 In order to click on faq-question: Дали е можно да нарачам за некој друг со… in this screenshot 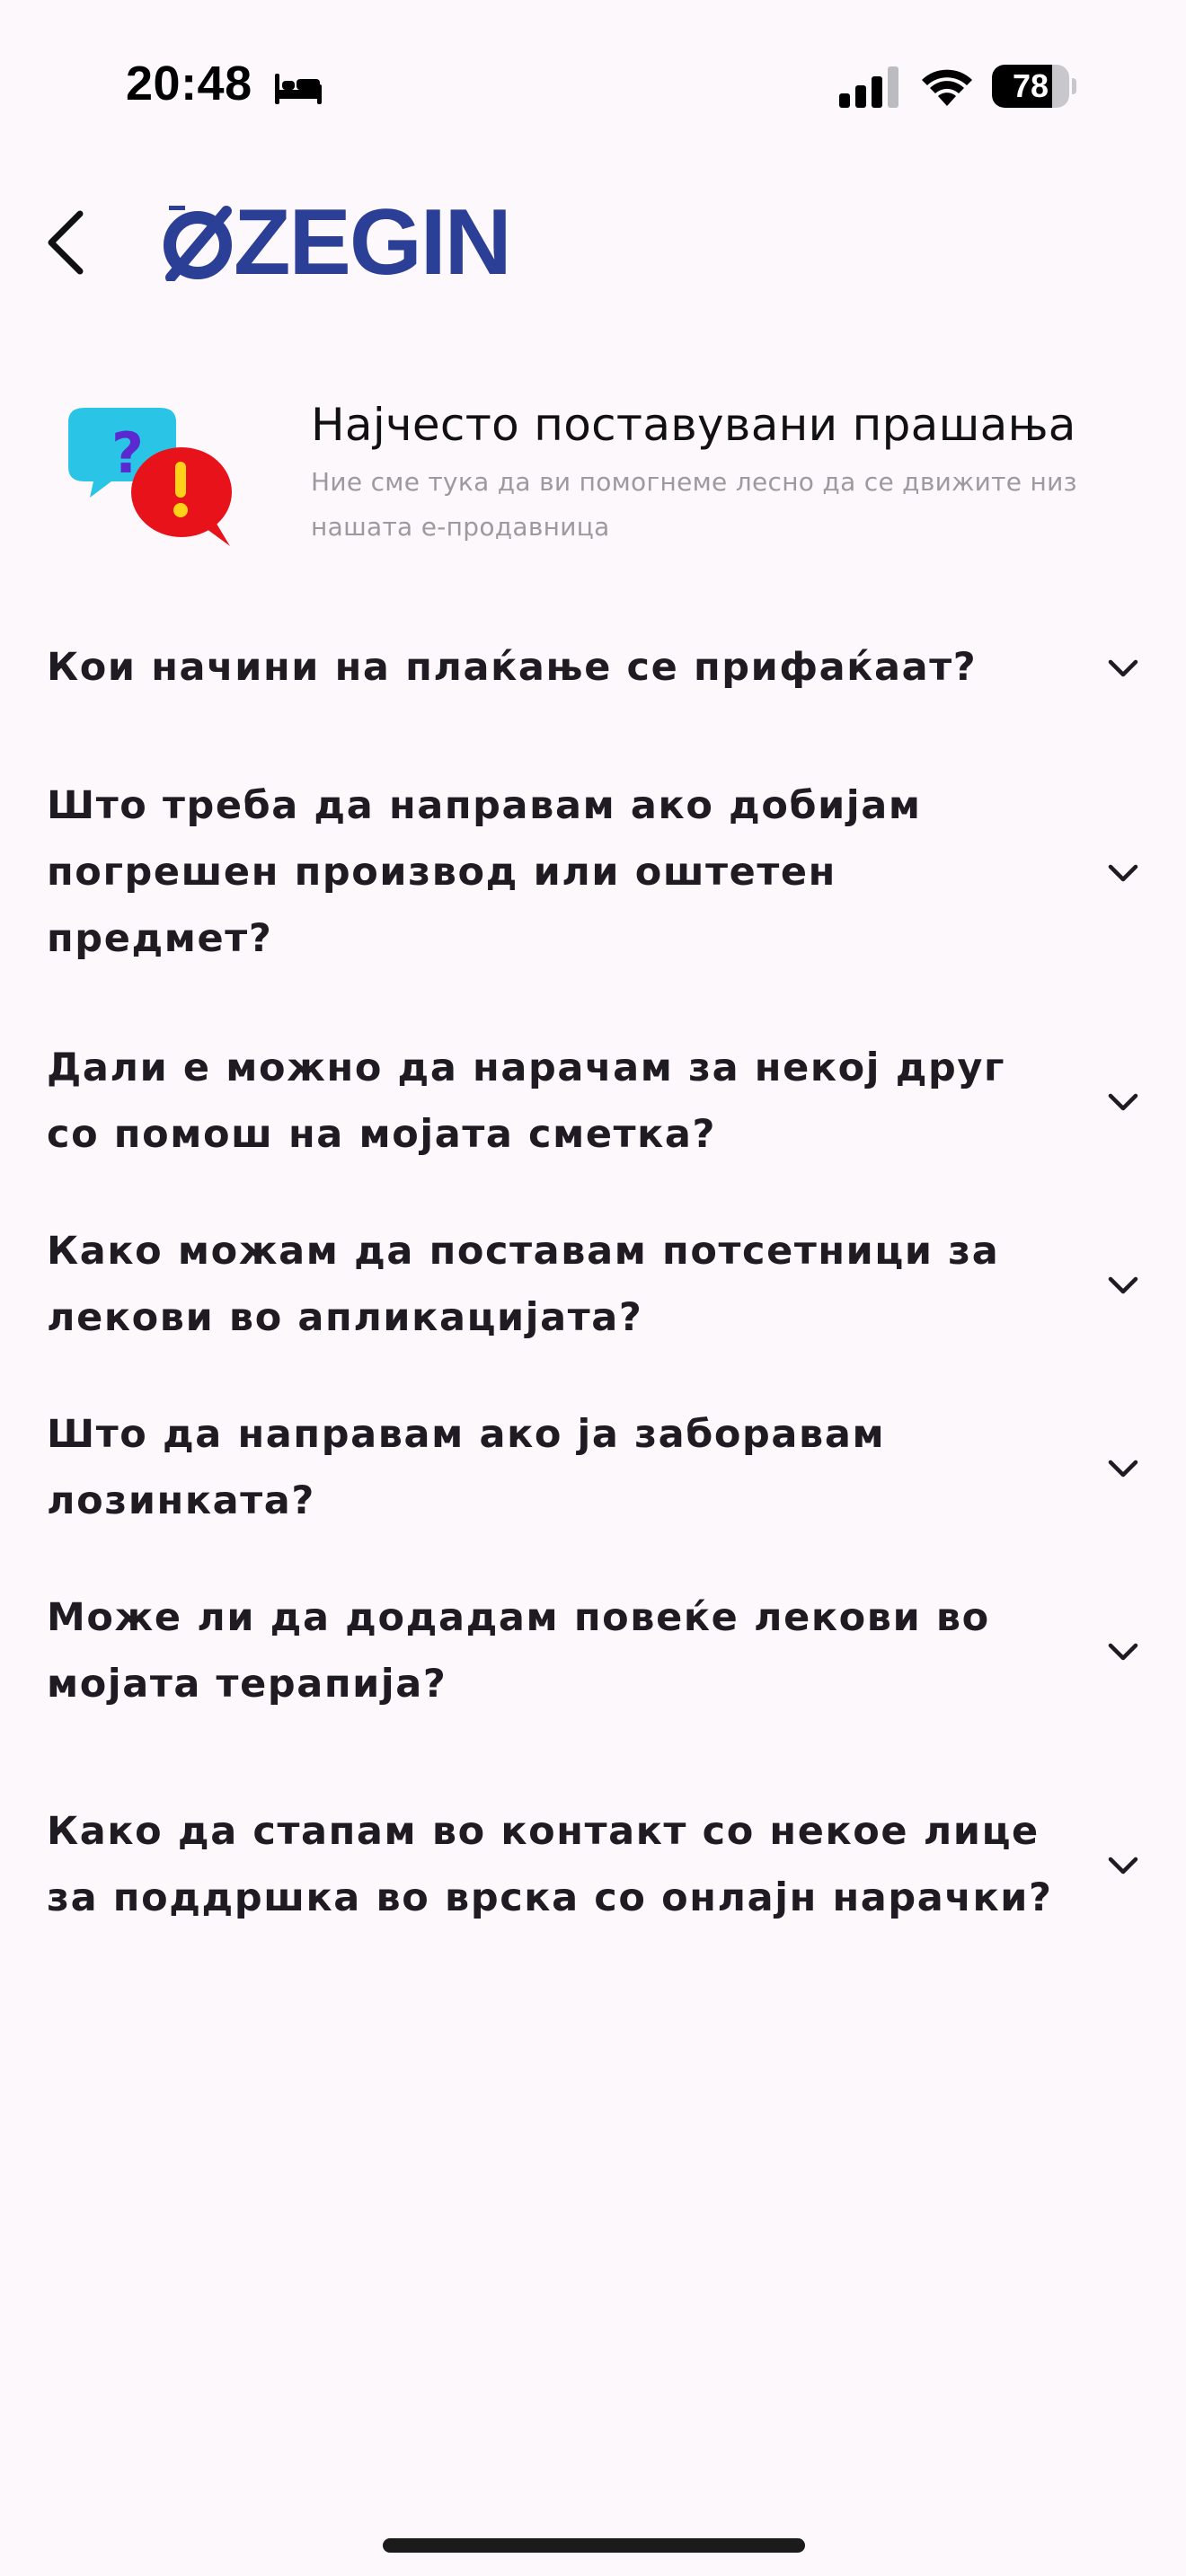, I will do `click(526, 1101)`.